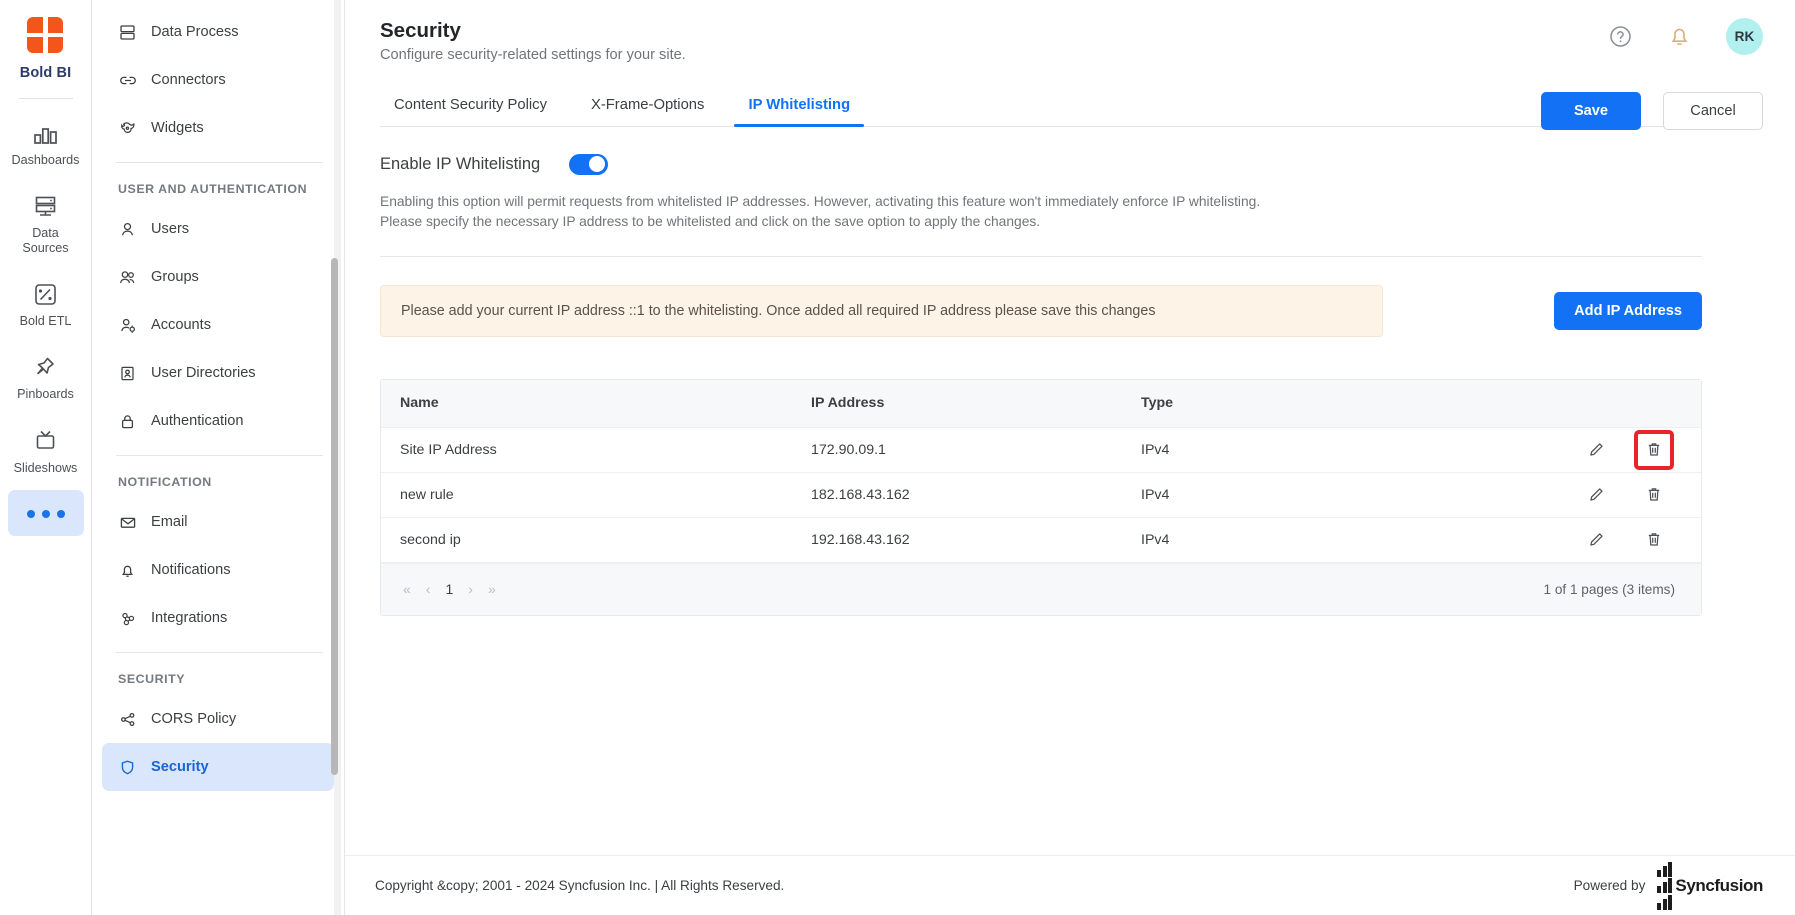 This screenshot has width=1795, height=915. Describe the element at coordinates (189, 618) in the screenshot. I see `sidebar-item-label: Integrations` at that location.